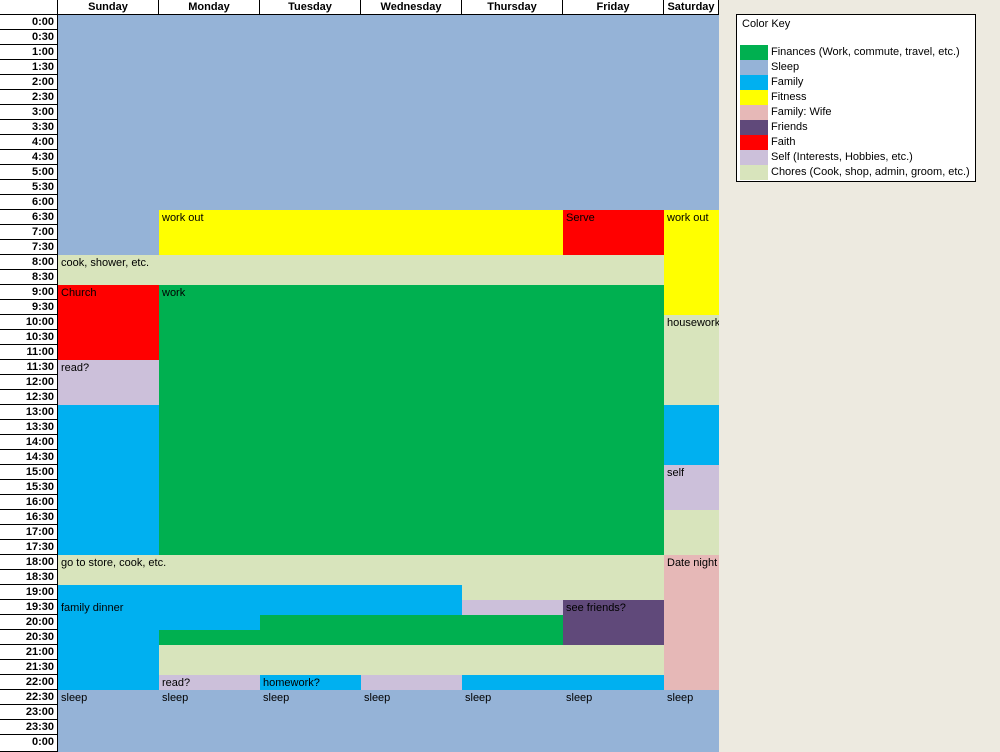 The width and height of the screenshot is (1000, 752). I want to click on time-label: 19:00, so click(29, 592).